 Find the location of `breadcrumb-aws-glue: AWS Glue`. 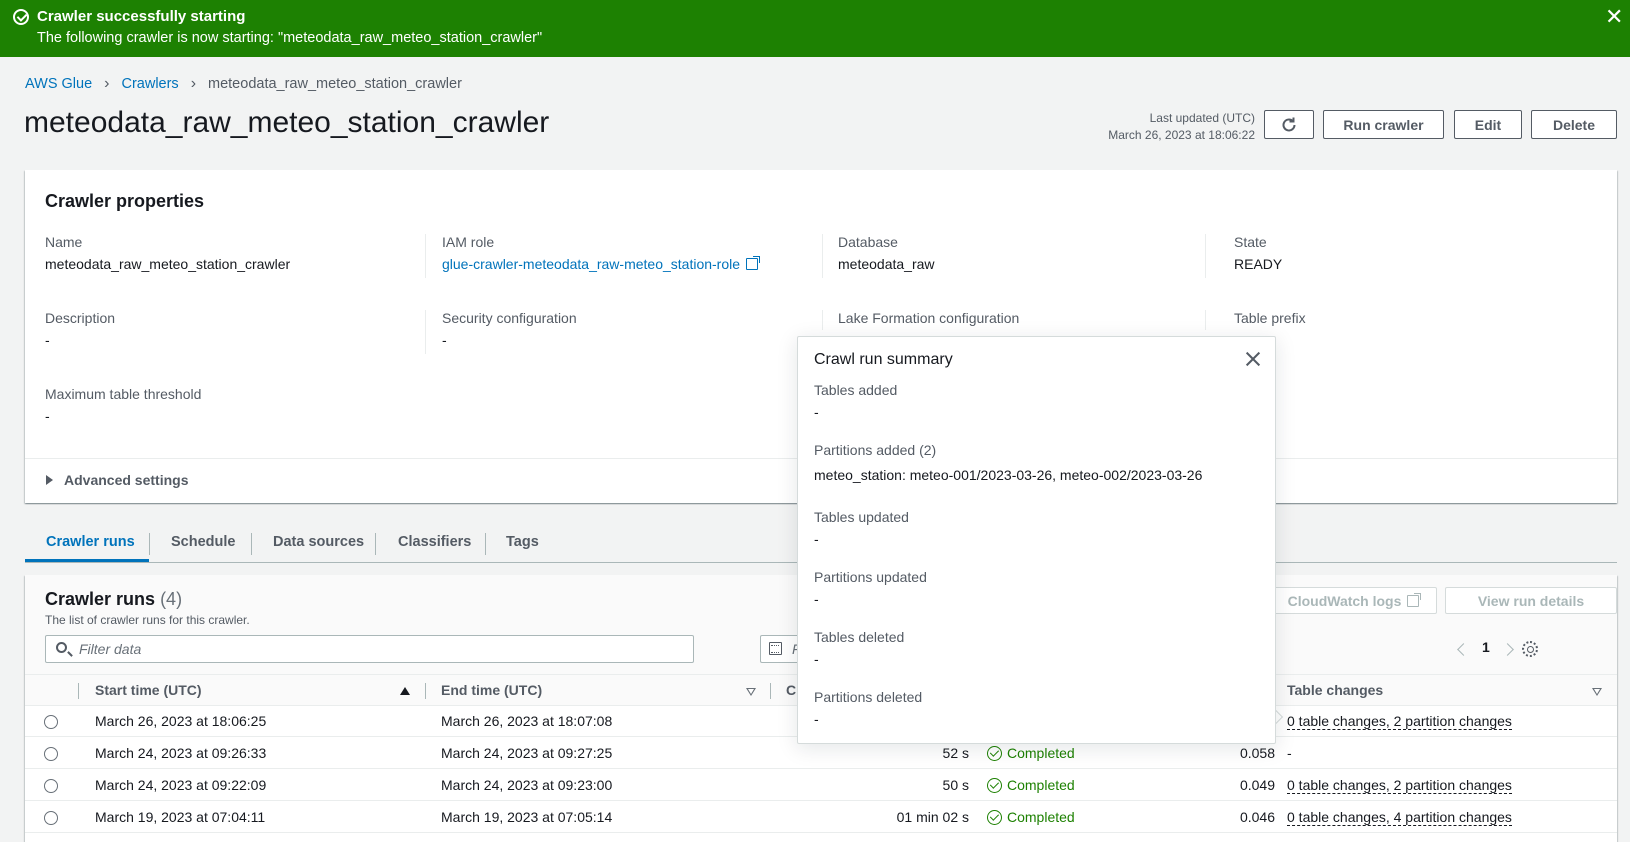

breadcrumb-aws-glue: AWS Glue is located at coordinates (58, 84).